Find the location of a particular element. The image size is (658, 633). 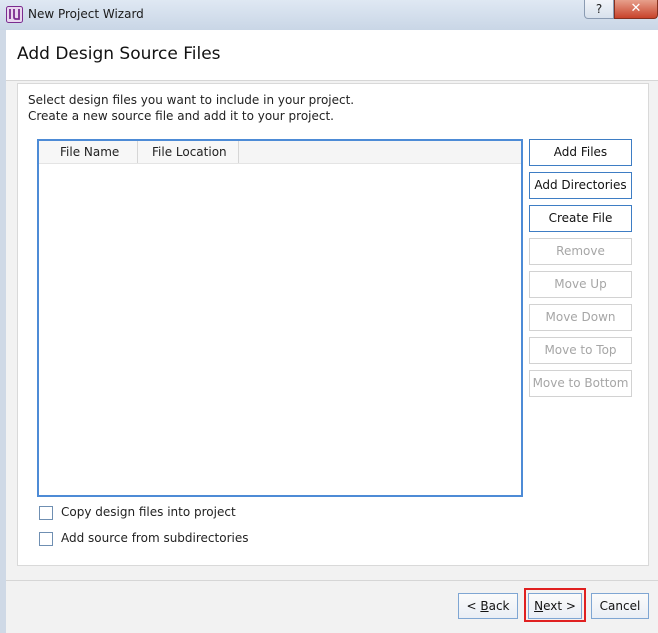

back-button: < Back is located at coordinates (488, 606).